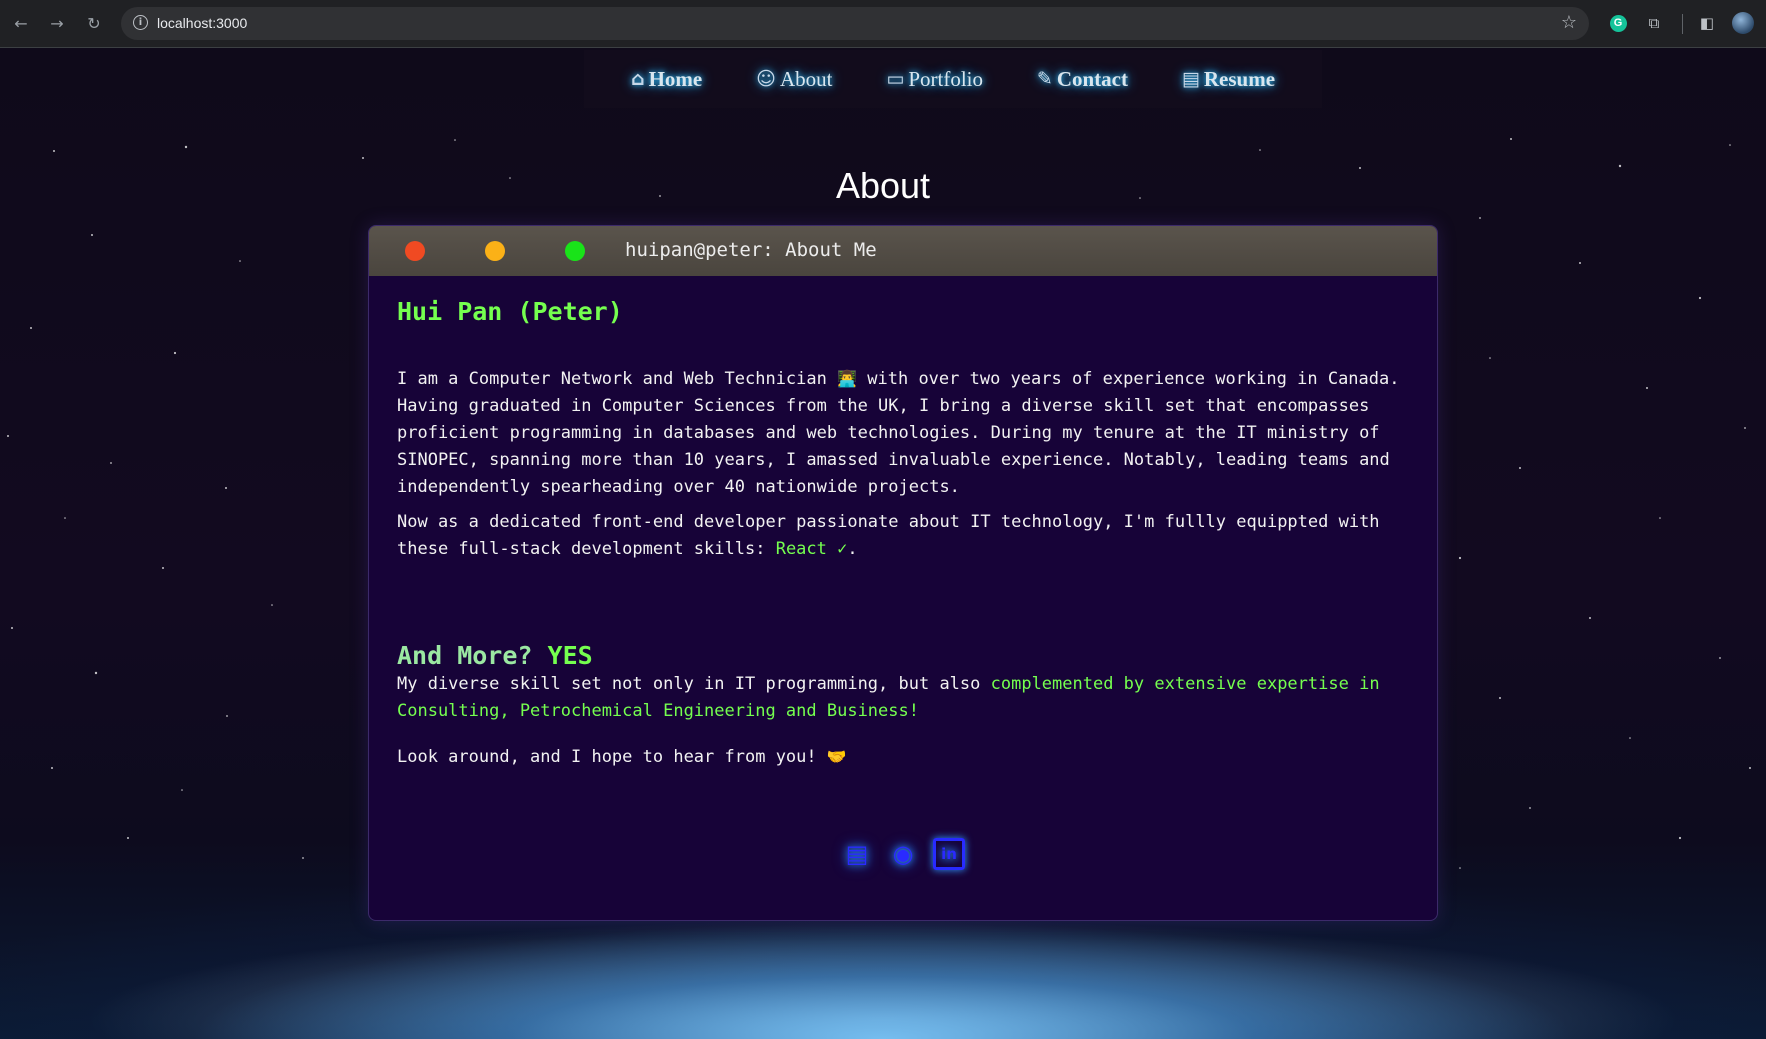 The image size is (1766, 1039). I want to click on linkedin-label: in, so click(949, 854).